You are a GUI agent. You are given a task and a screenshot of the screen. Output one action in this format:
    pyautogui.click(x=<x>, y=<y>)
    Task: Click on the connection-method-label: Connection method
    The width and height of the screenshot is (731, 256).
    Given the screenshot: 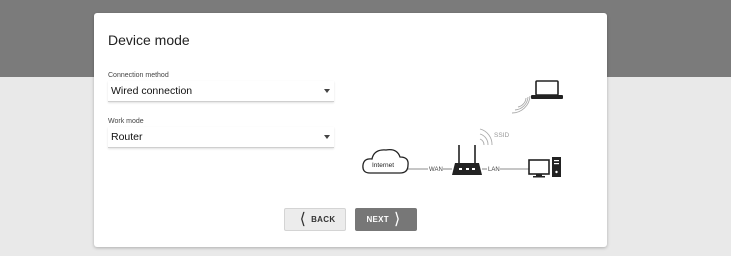 What is the action you would take?
    pyautogui.click(x=138, y=75)
    